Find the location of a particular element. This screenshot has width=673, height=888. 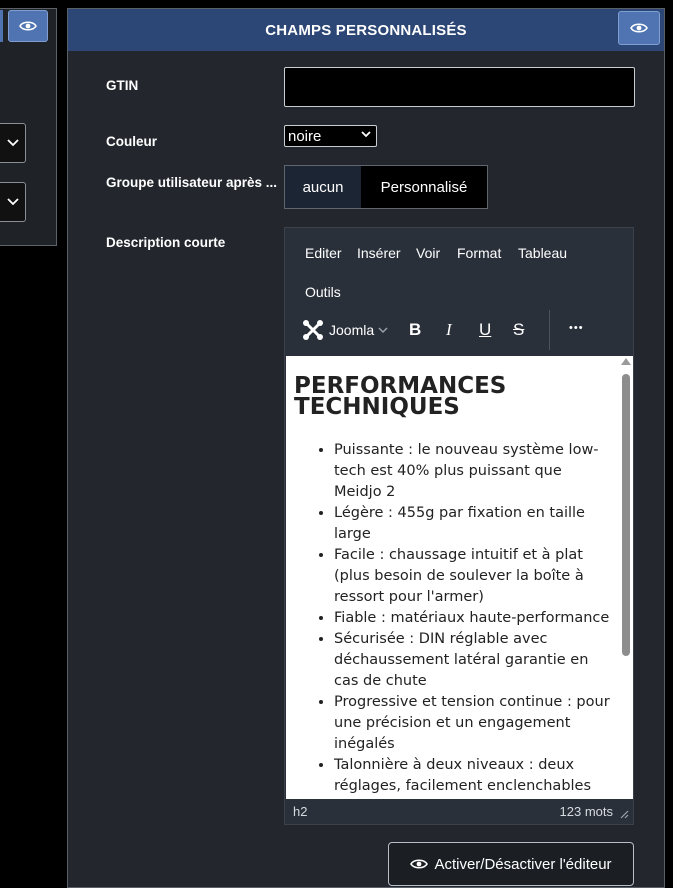

editor-scrollbar is located at coordinates (626, 577).